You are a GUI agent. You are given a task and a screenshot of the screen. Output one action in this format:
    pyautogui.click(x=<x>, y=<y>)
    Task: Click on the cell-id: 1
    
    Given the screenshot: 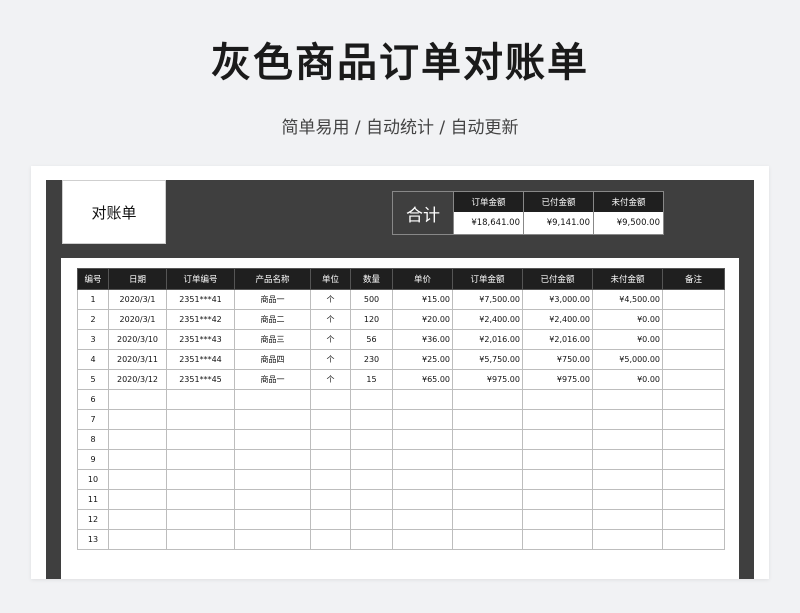 What is the action you would take?
    pyautogui.click(x=93, y=299)
    